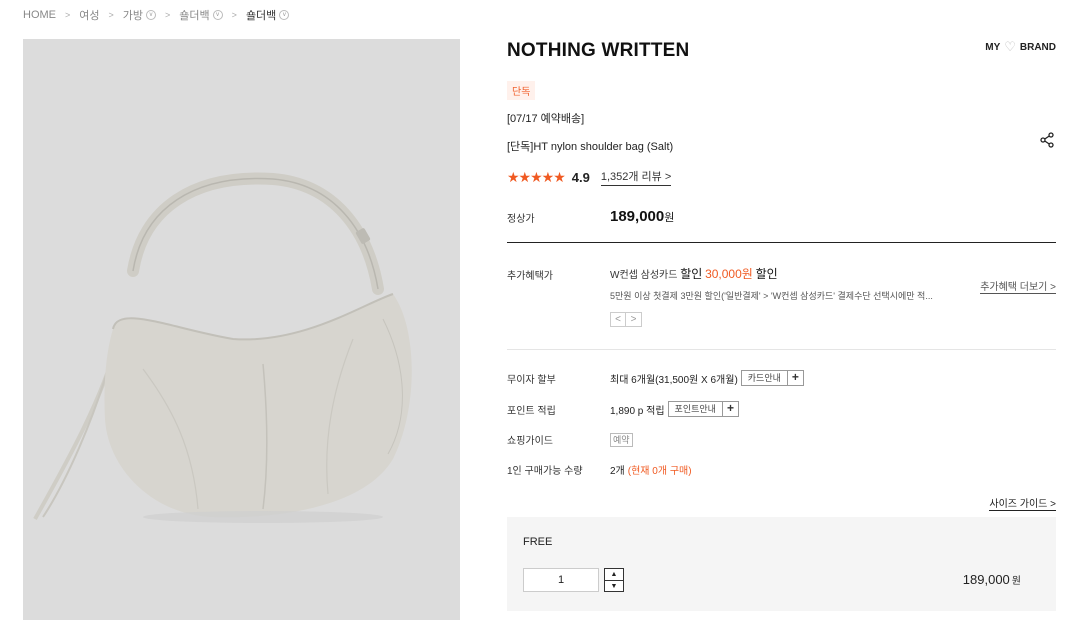 This screenshot has width=1083, height=620. What do you see at coordinates (531, 411) in the screenshot?
I see `points-label: 포인트 적립` at bounding box center [531, 411].